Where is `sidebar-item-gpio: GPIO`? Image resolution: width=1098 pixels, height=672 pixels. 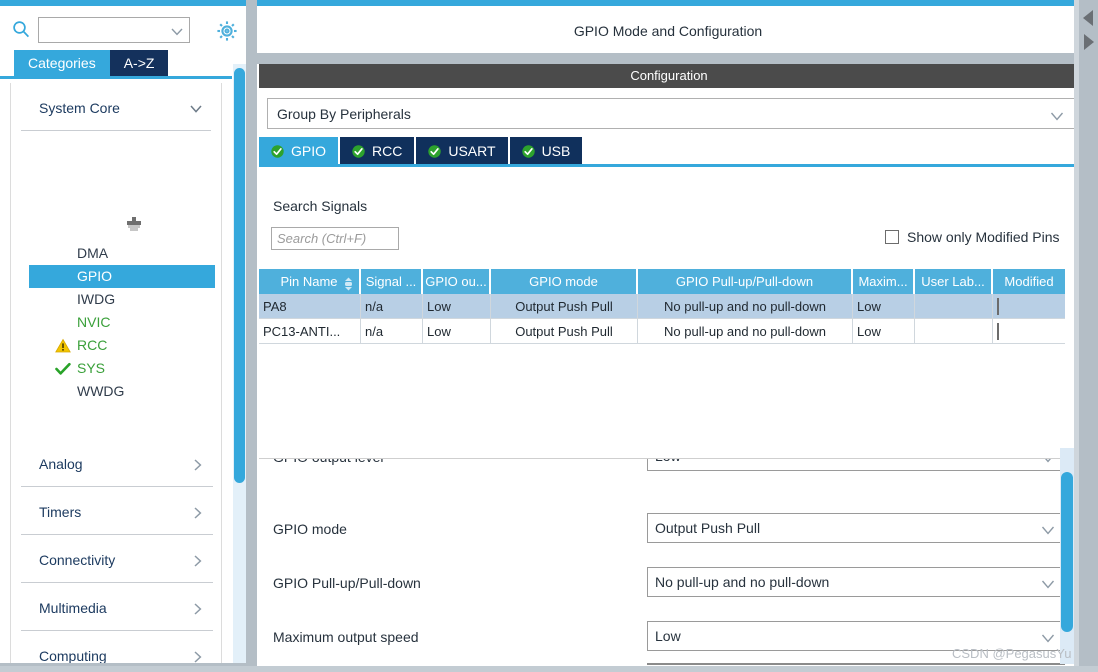
sidebar-item-gpio: GPIO is located at coordinates (122, 276).